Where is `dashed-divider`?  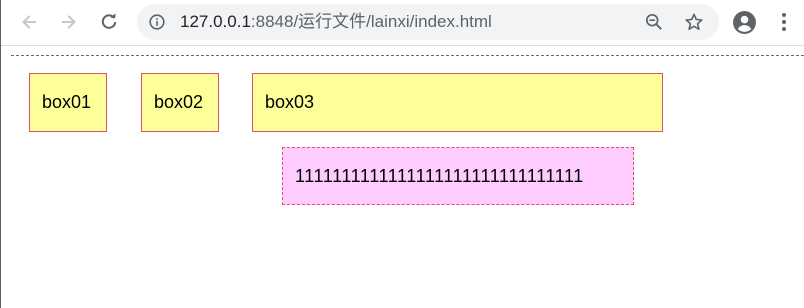
dashed-divider is located at coordinates (407, 55).